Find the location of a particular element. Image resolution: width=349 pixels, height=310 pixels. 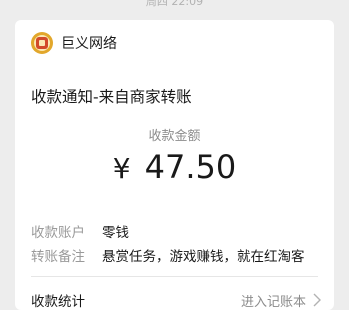

stats-label: 收款统计 is located at coordinates (58, 302).